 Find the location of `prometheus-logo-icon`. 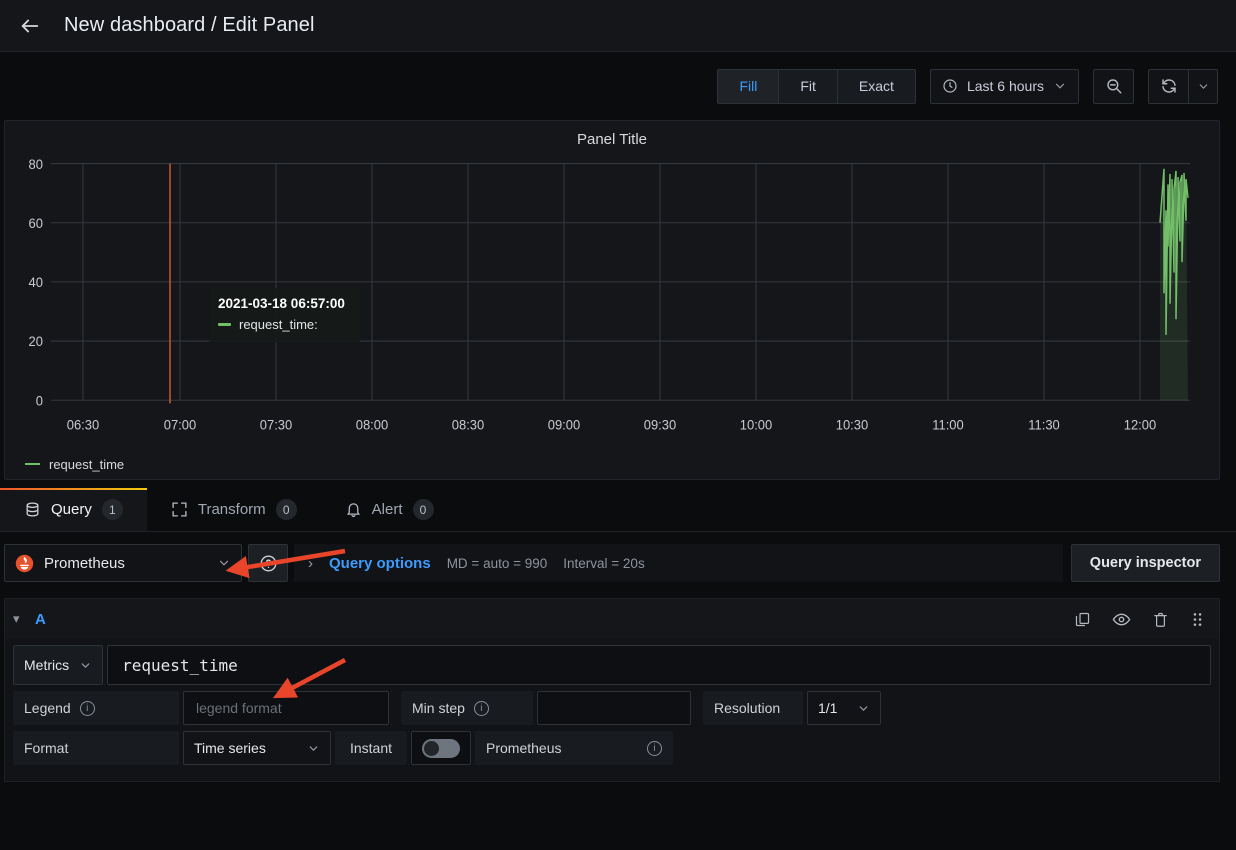

prometheus-logo-icon is located at coordinates (24, 563).